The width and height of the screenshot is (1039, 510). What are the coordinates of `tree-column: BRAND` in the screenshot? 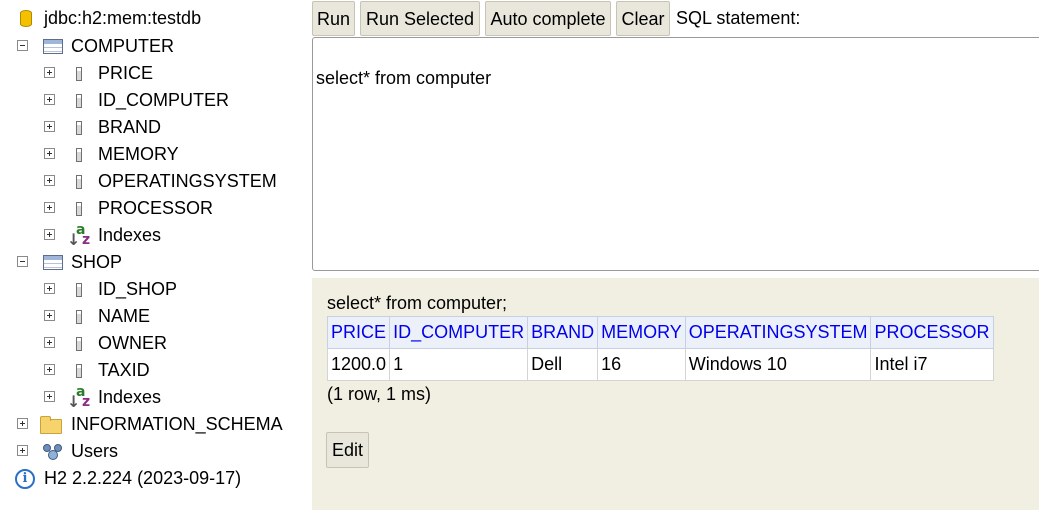 It's located at (150, 127).